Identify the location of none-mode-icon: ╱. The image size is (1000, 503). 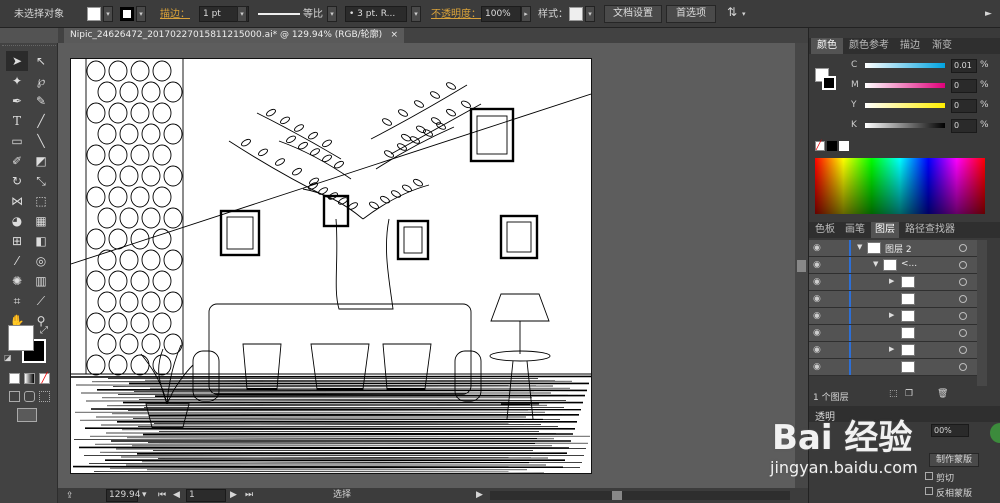
(44, 378).